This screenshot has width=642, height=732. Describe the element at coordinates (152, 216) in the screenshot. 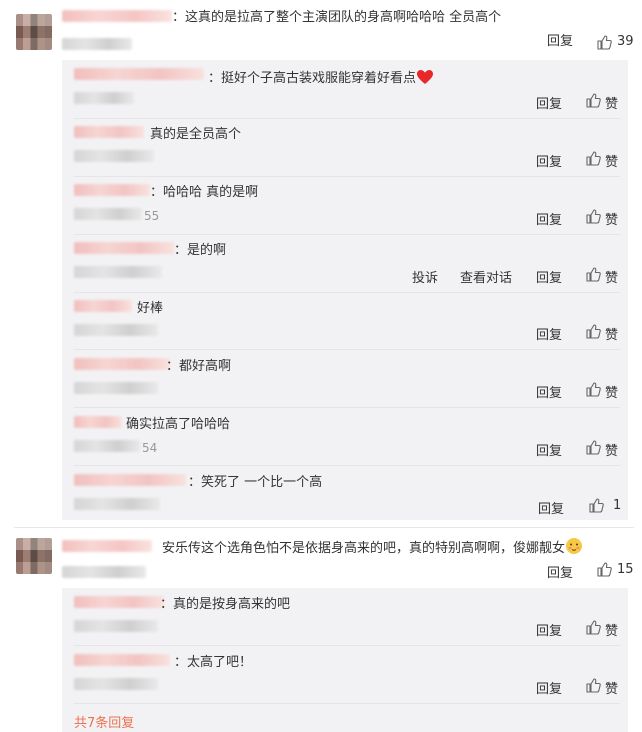

I see `reply-time-suffix: 55` at that location.